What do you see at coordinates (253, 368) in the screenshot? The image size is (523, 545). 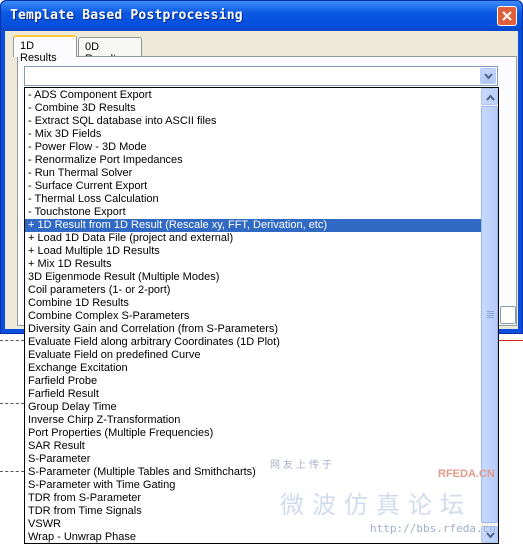 I see `list-item: Exchange Excitation` at bounding box center [253, 368].